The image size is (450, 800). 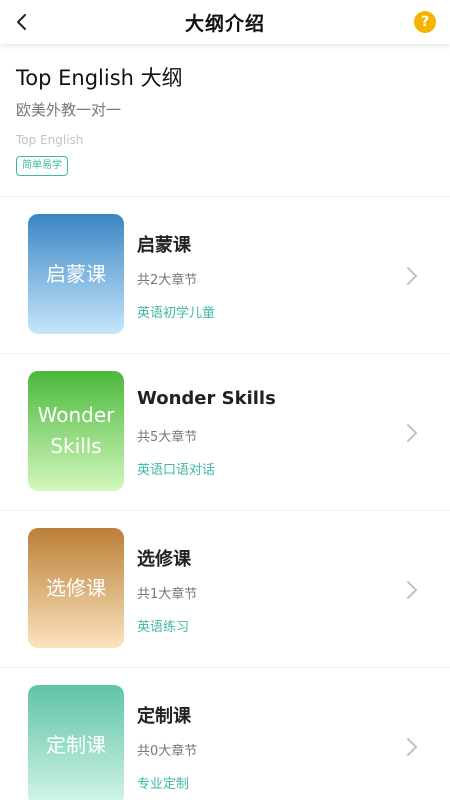 What do you see at coordinates (167, 280) in the screenshot?
I see `course-chapter-count: 共2大章节` at bounding box center [167, 280].